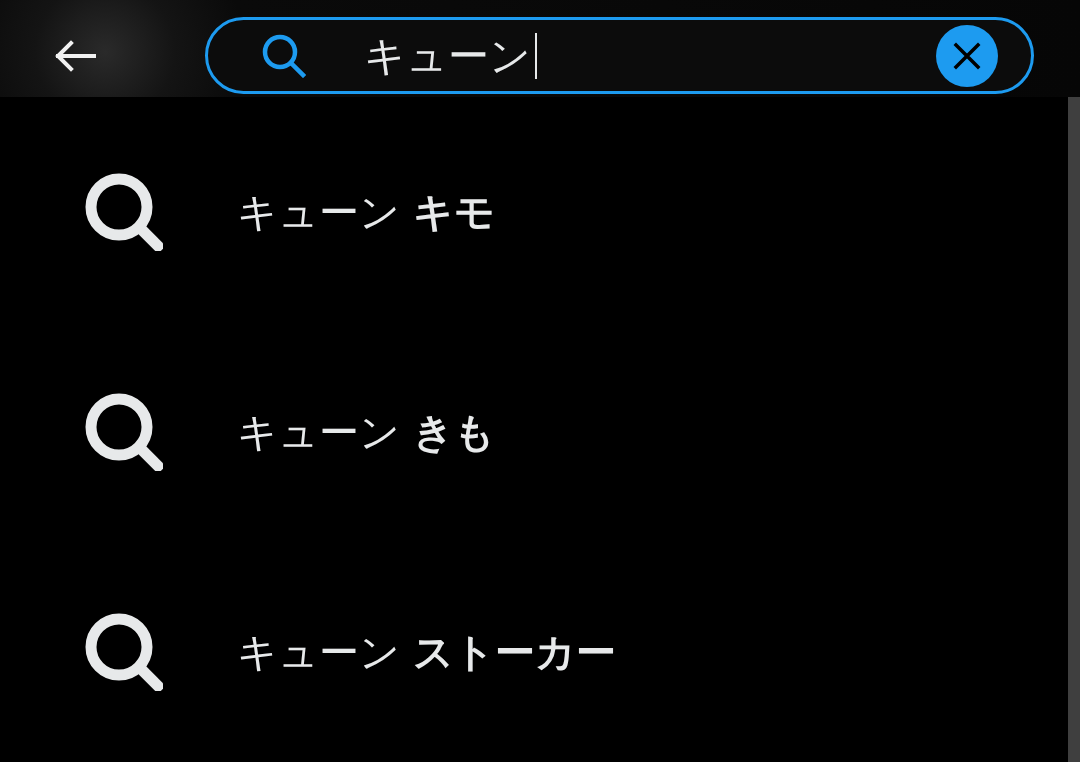 Image resolution: width=1080 pixels, height=762 pixels. What do you see at coordinates (447, 55) in the screenshot?
I see `search-query: キューン` at bounding box center [447, 55].